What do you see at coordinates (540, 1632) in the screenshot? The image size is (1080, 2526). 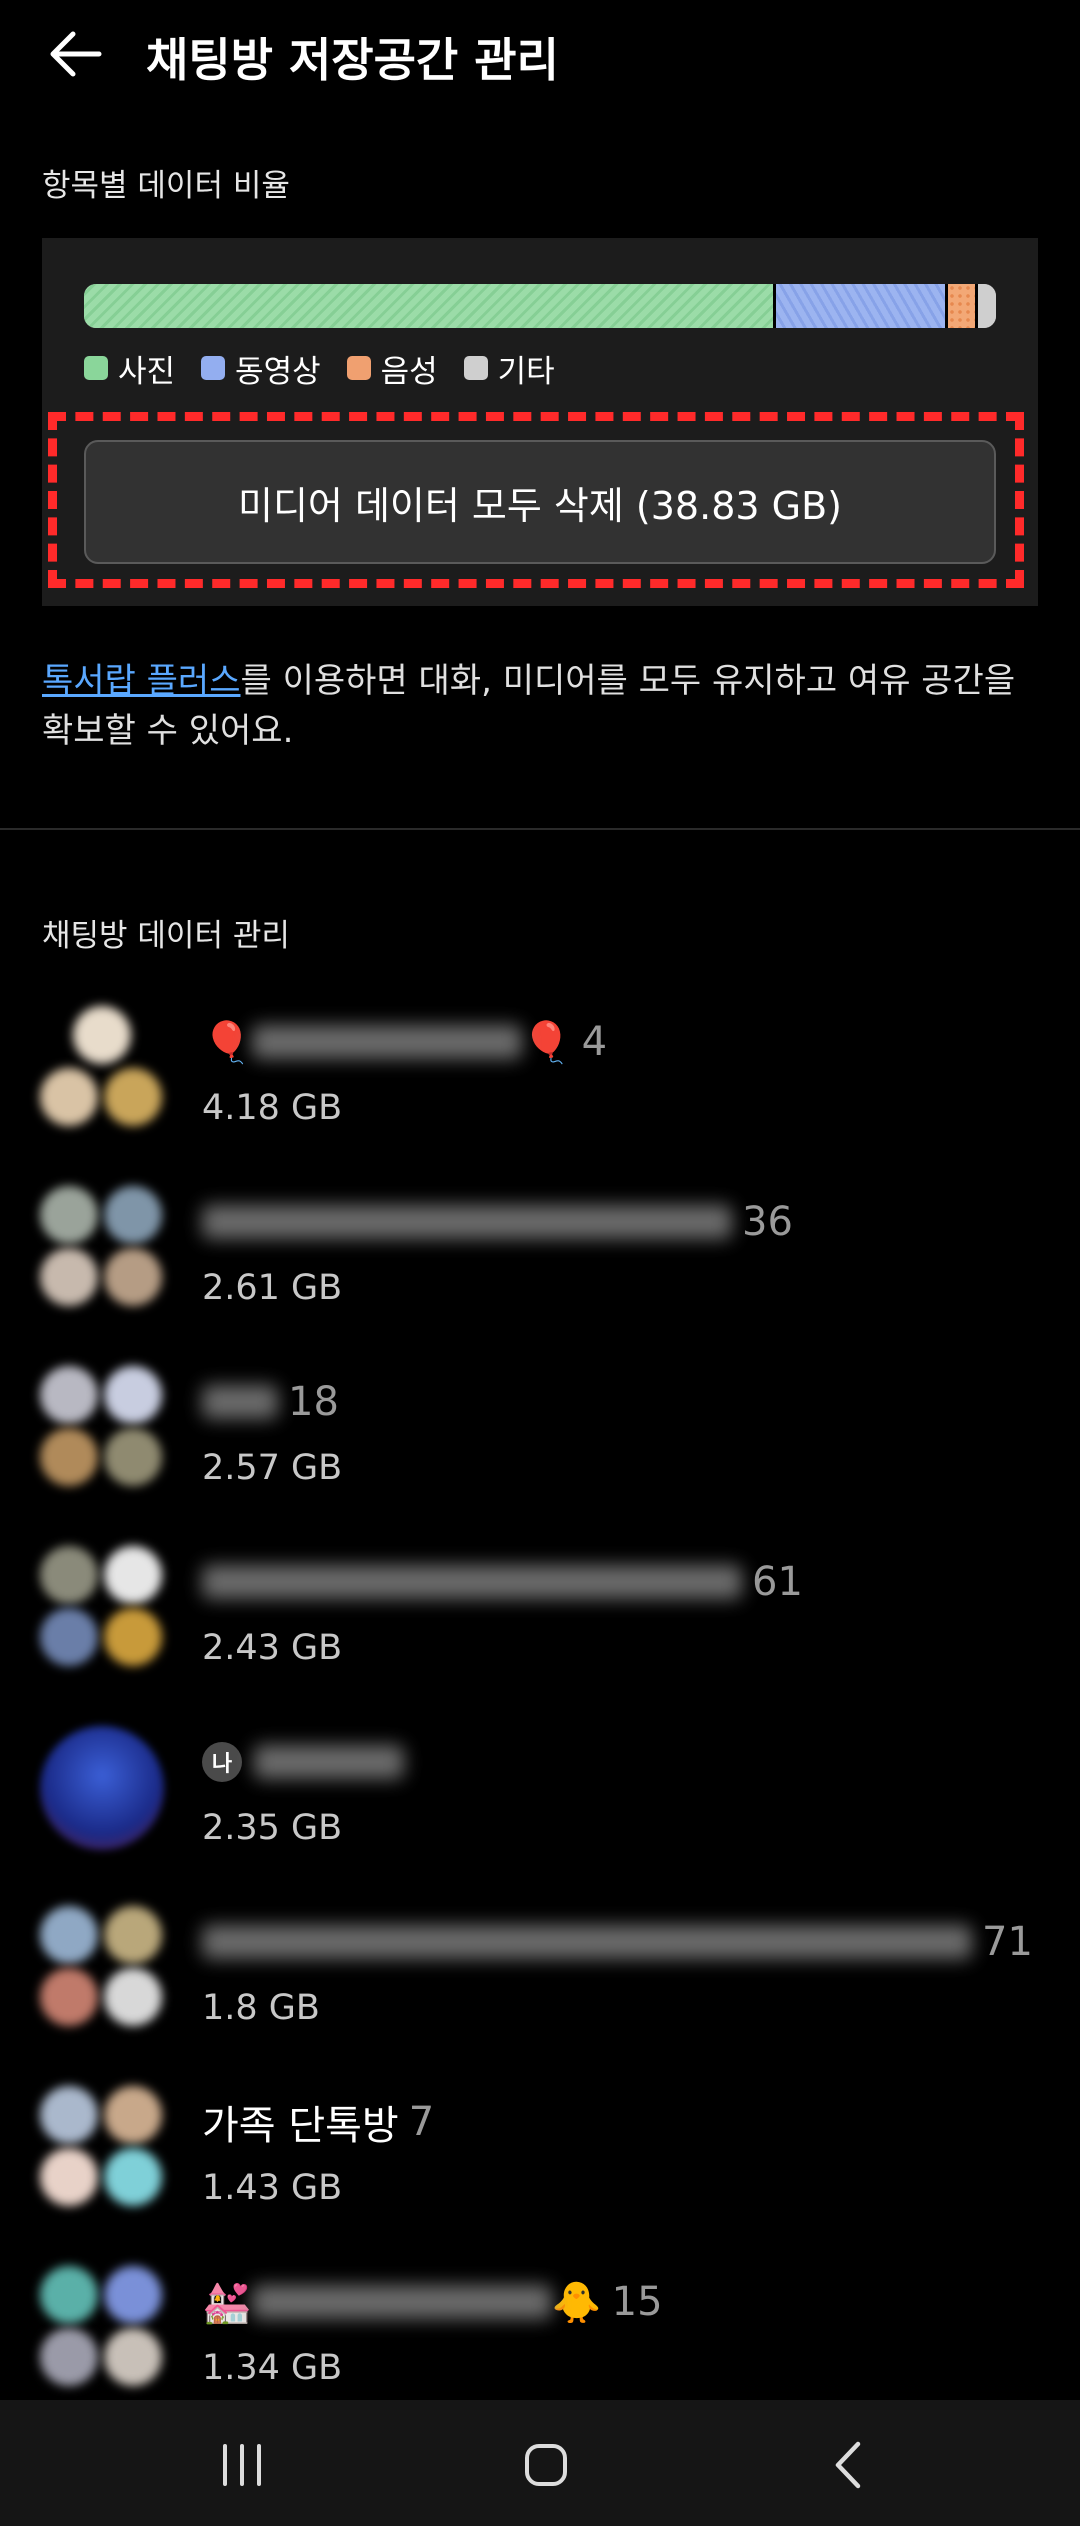 I see `chat-room-row: 61 2.43 GB` at bounding box center [540, 1632].